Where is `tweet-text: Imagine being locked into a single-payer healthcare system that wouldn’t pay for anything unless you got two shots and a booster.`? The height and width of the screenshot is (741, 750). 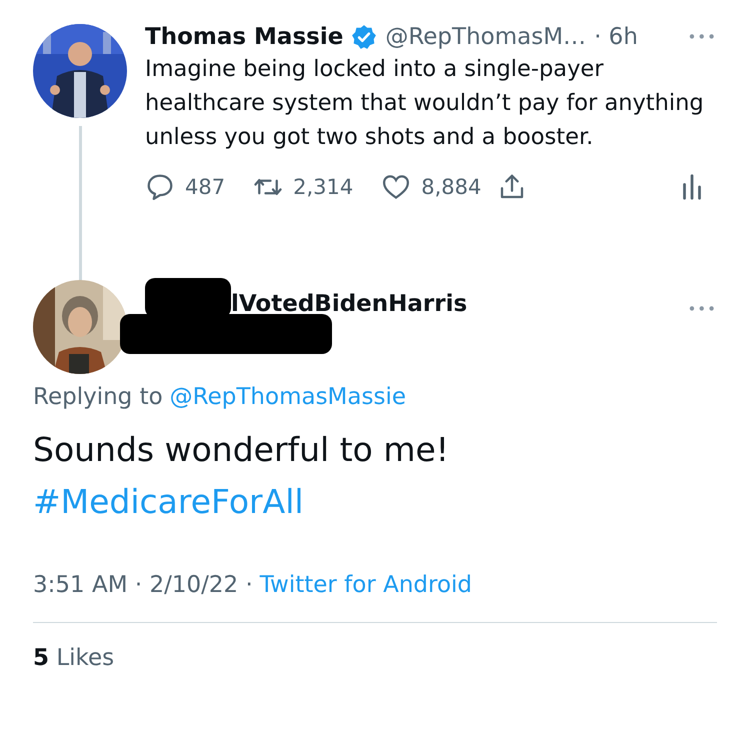 tweet-text: Imagine being locked into a single-payer healthcare system that wouldn’t pay for anything unless you got two shots and a booster. is located at coordinates (425, 103).